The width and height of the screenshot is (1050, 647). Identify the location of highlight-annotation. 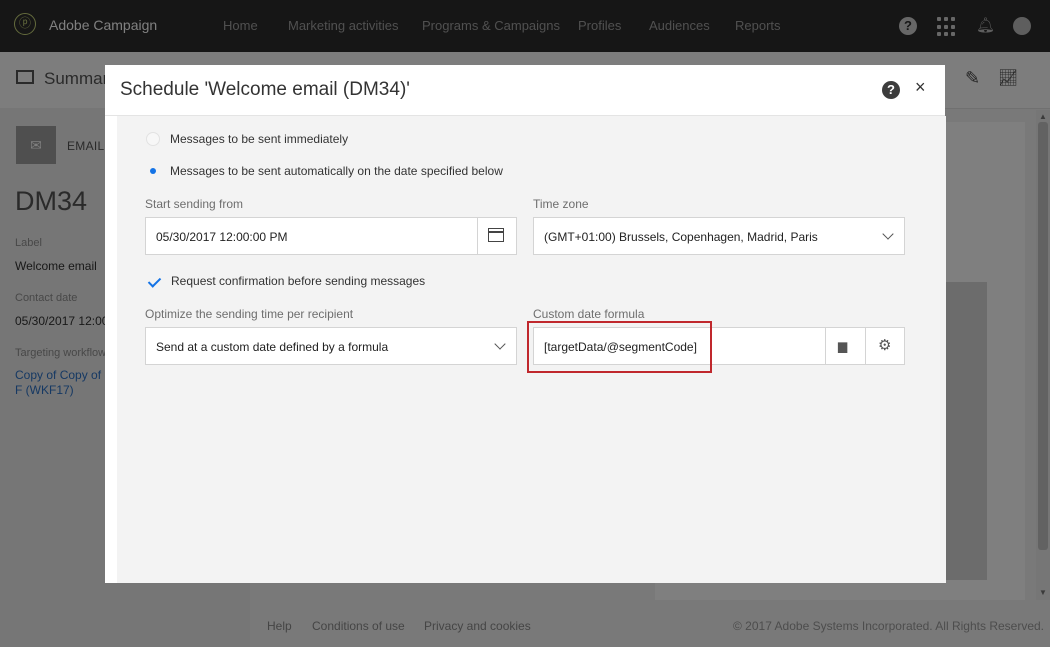
(619, 347).